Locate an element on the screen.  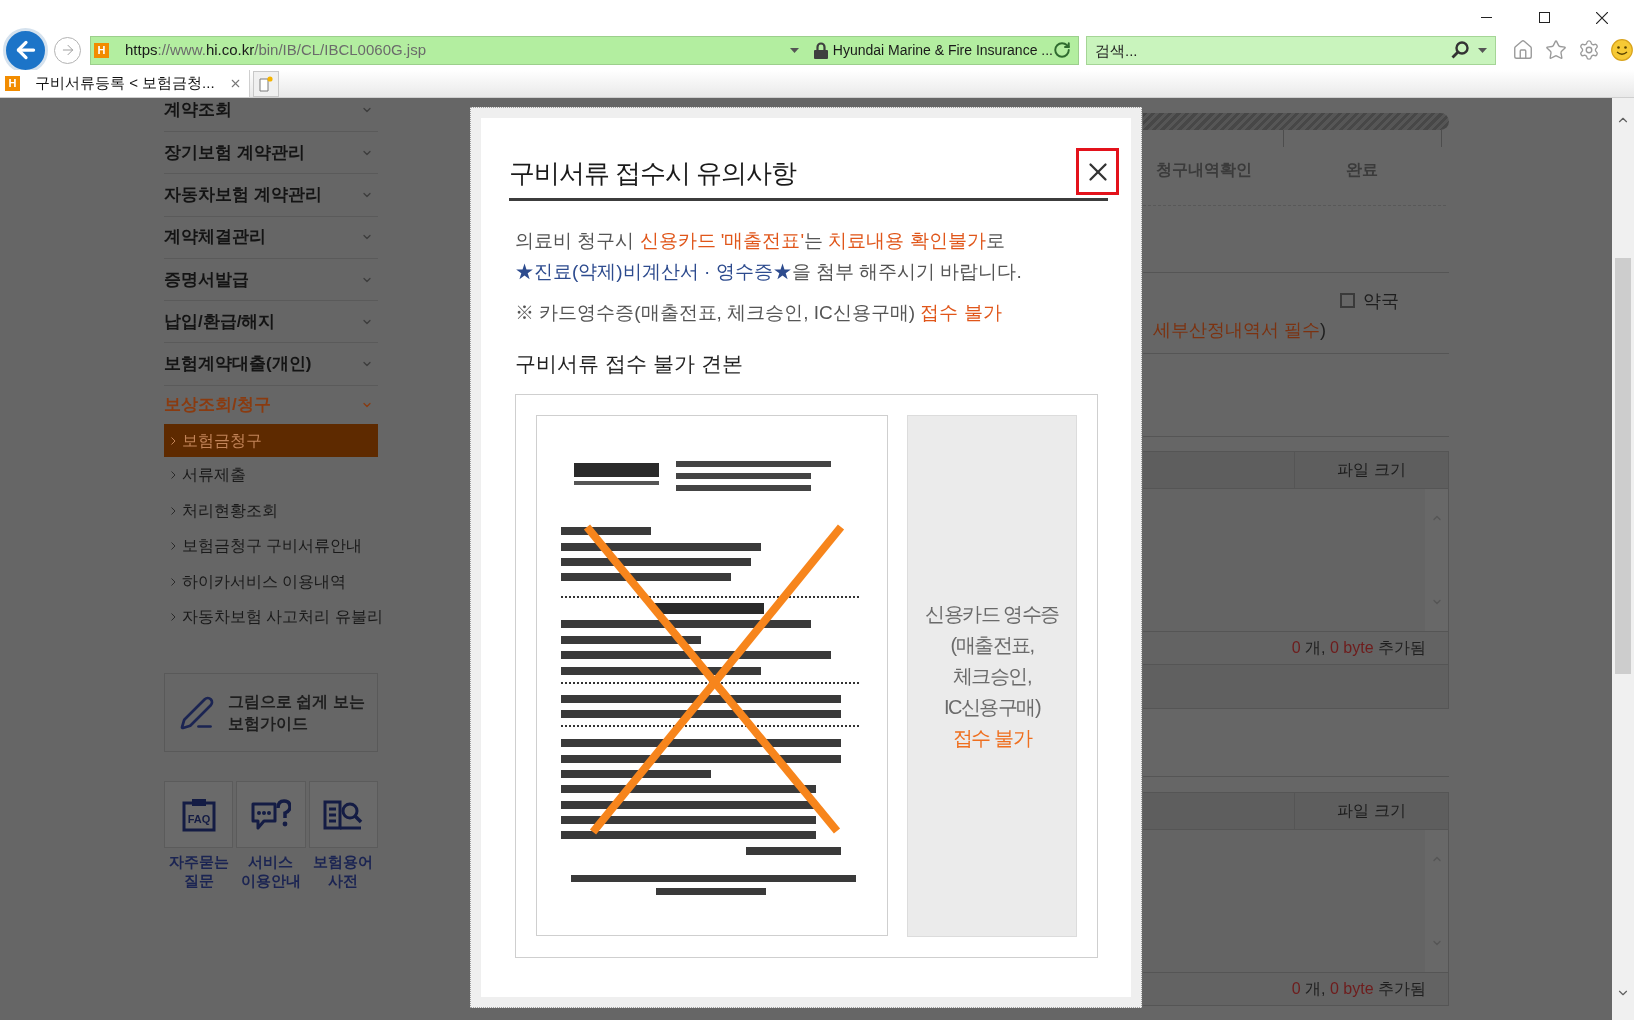
close-tab-icon is located at coordinates (235, 83).